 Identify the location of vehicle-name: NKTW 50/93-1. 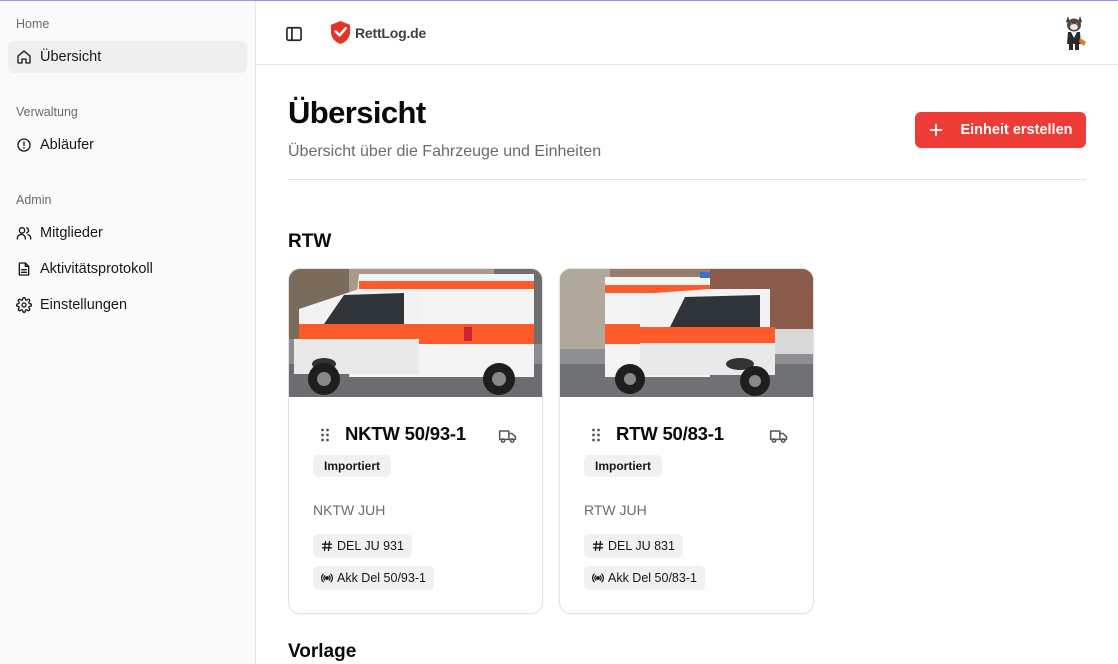
(405, 433).